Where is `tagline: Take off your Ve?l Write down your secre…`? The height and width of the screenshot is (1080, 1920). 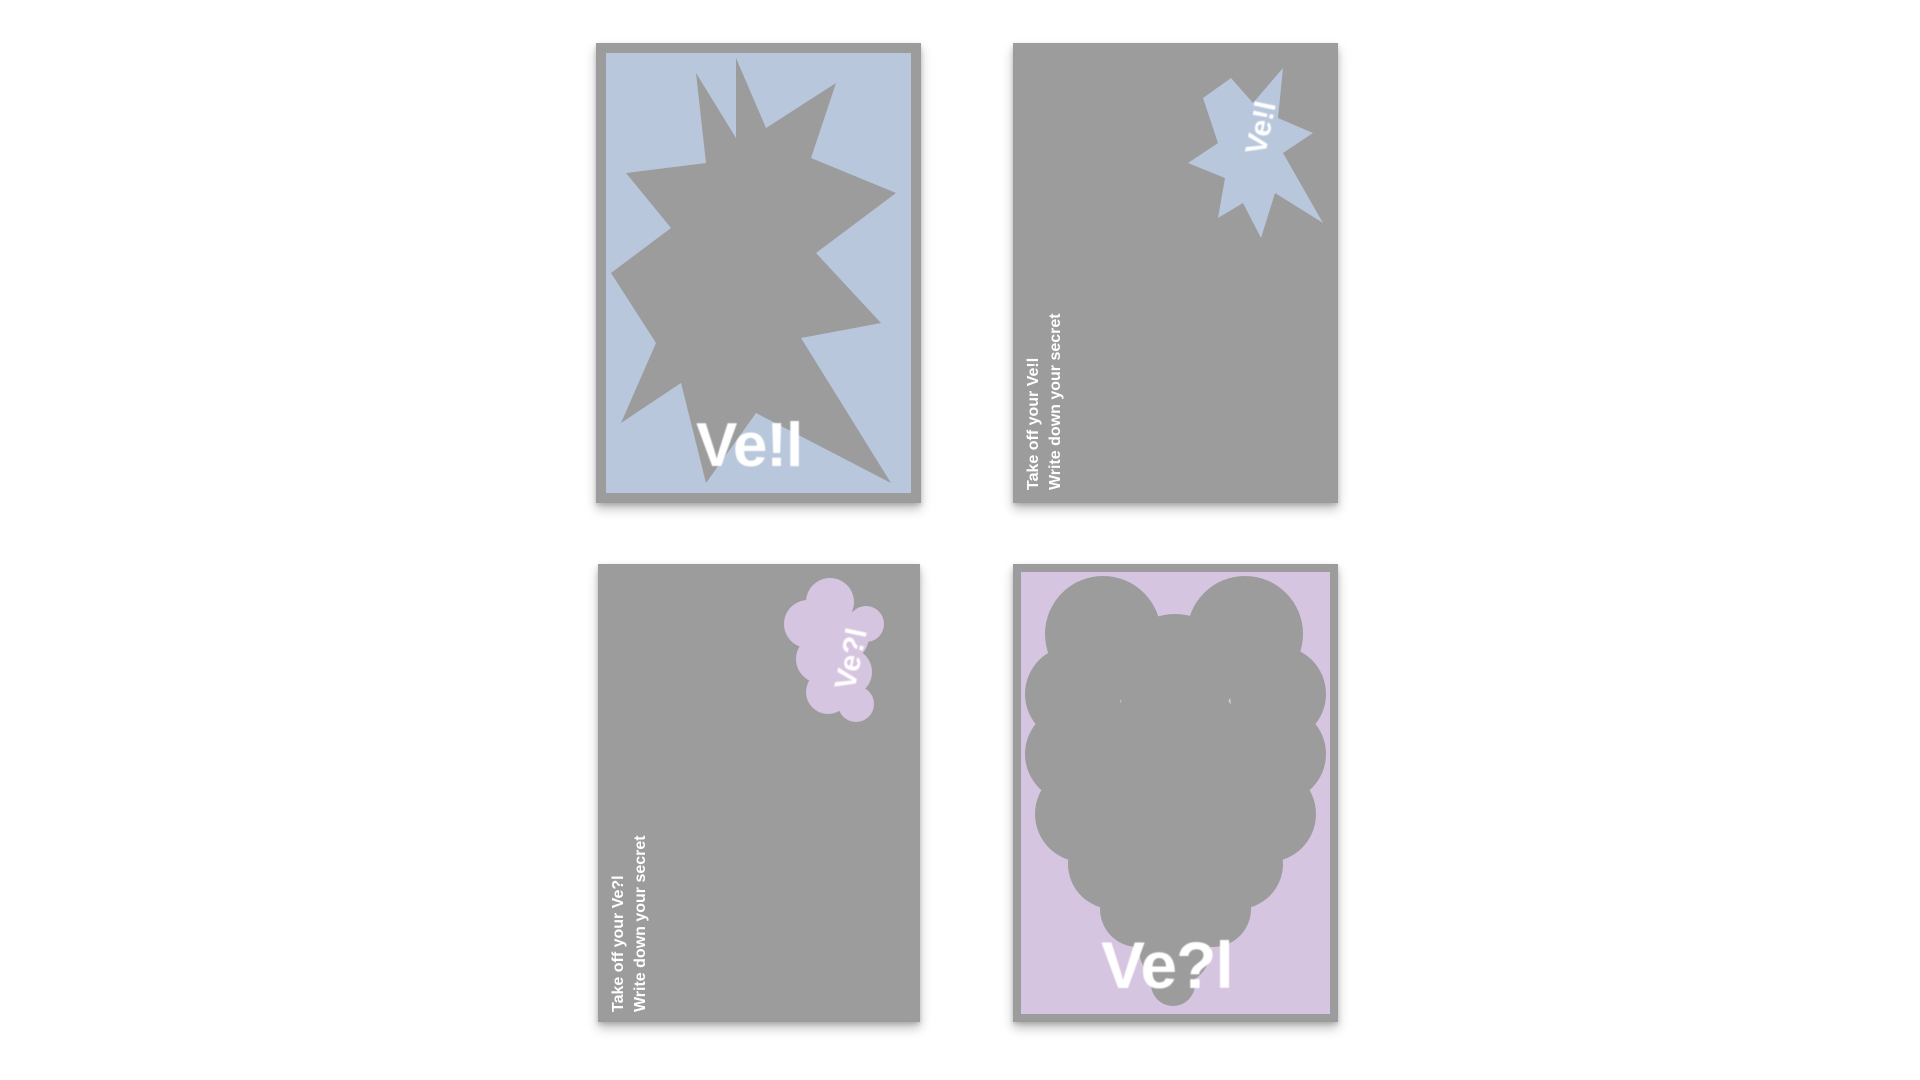 tagline: Take off your Ve?l Write down your secre… is located at coordinates (629, 923).